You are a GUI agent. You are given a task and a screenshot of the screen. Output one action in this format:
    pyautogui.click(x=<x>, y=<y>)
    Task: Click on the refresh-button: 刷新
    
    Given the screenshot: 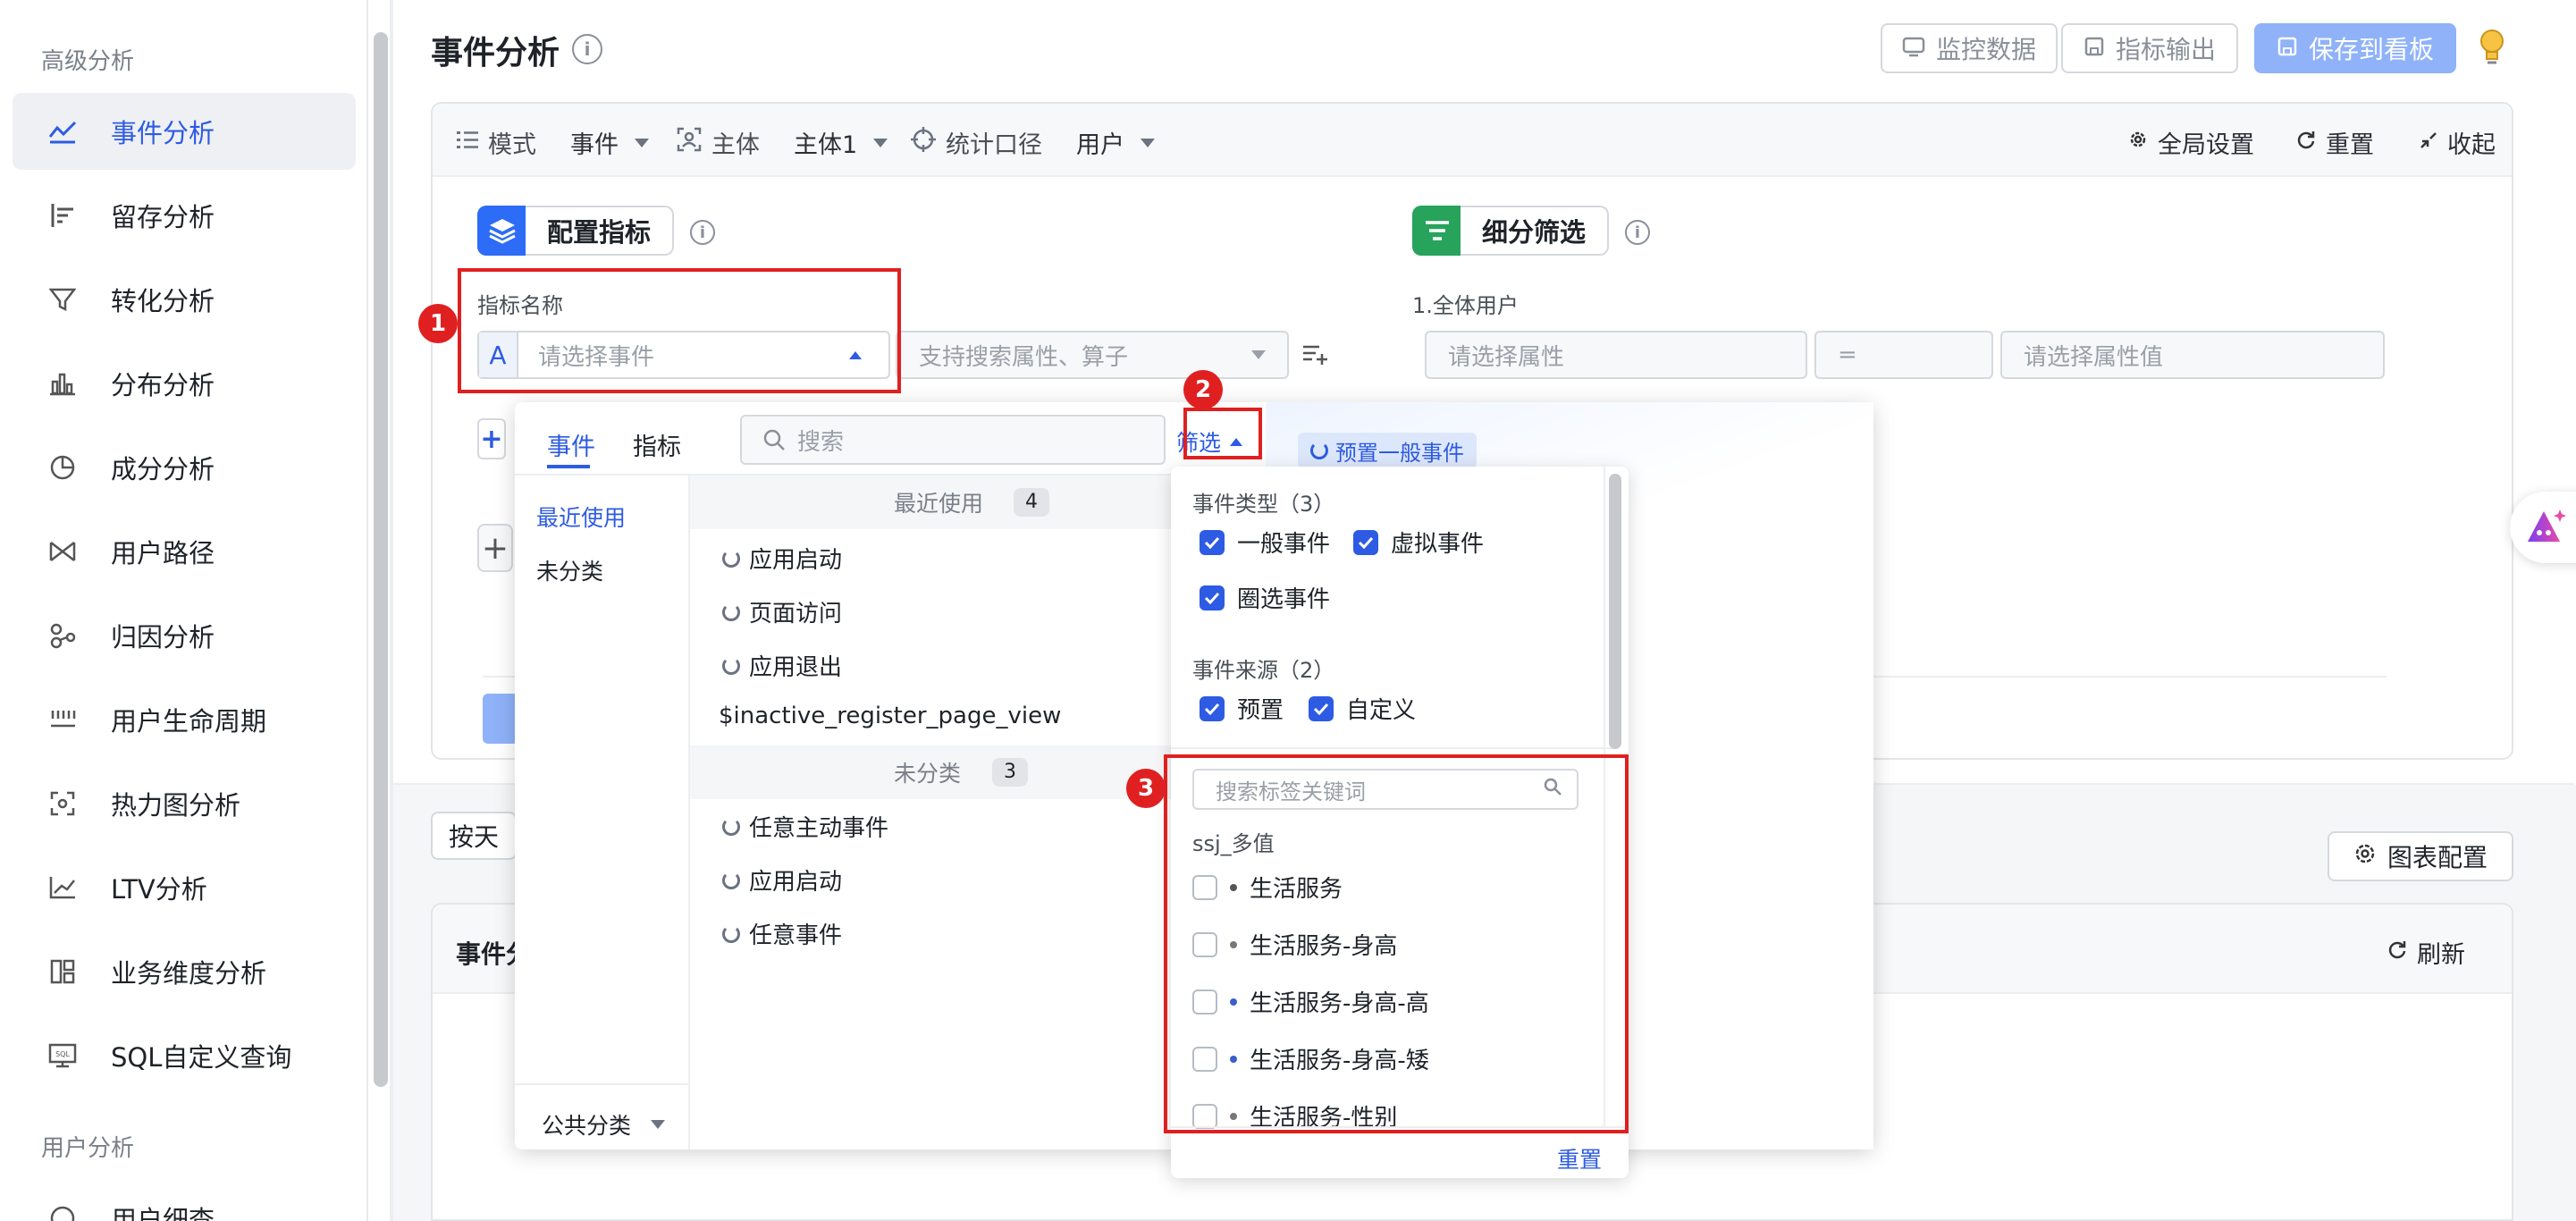 What is the action you would take?
    pyautogui.click(x=2426, y=953)
    